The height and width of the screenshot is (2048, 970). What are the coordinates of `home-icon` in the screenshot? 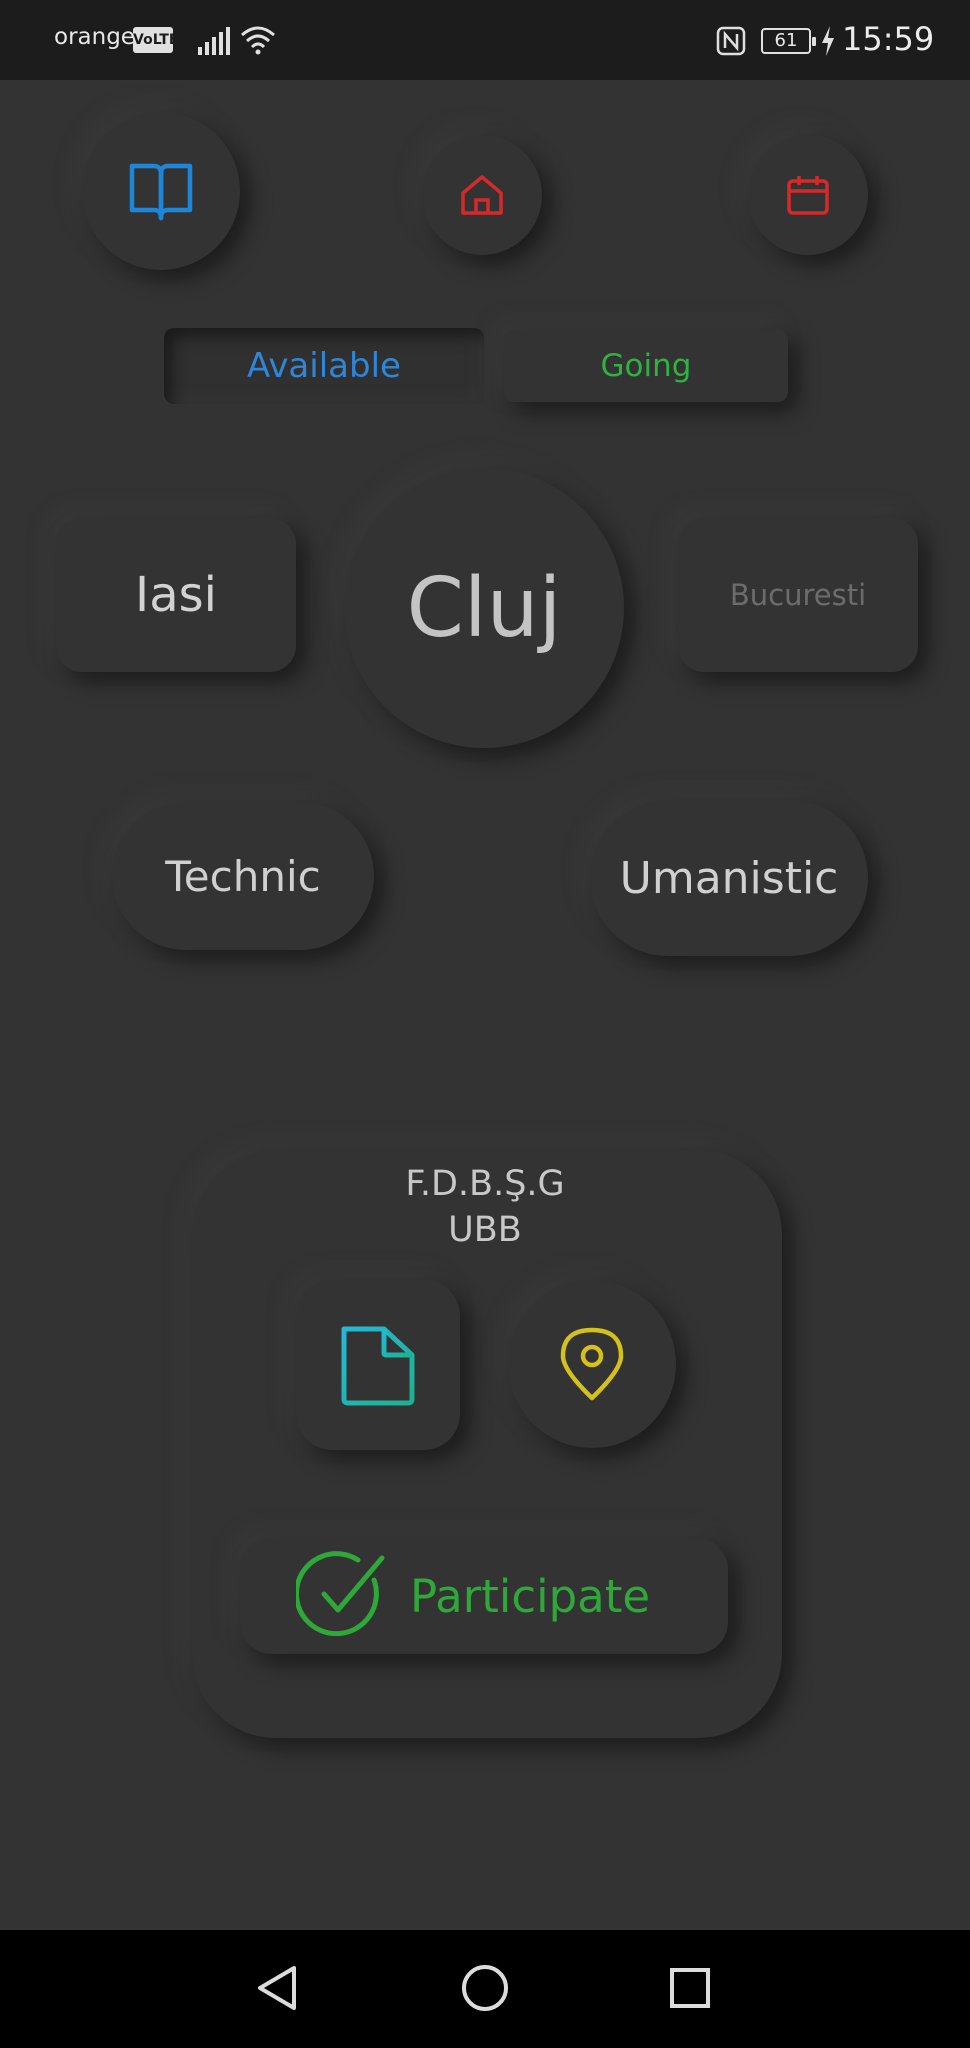 It's located at (482, 195).